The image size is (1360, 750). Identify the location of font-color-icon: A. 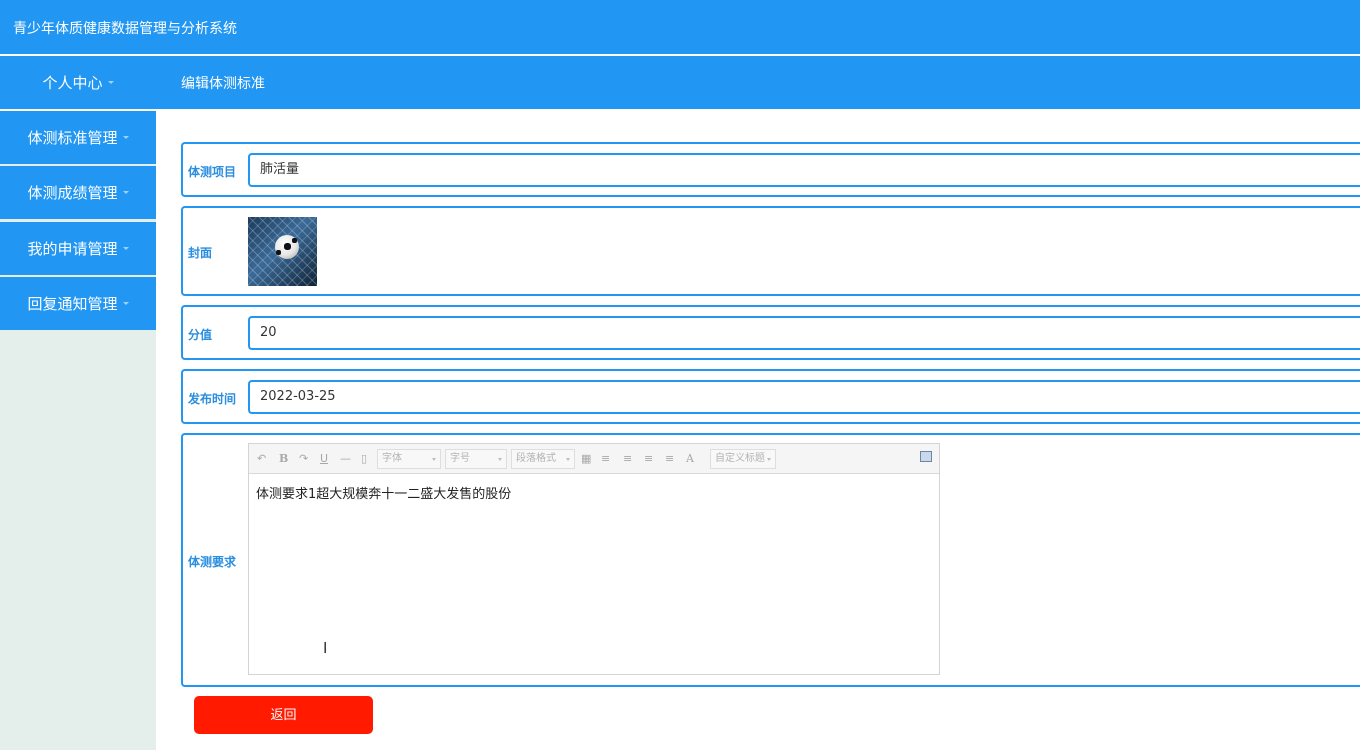
(690, 459).